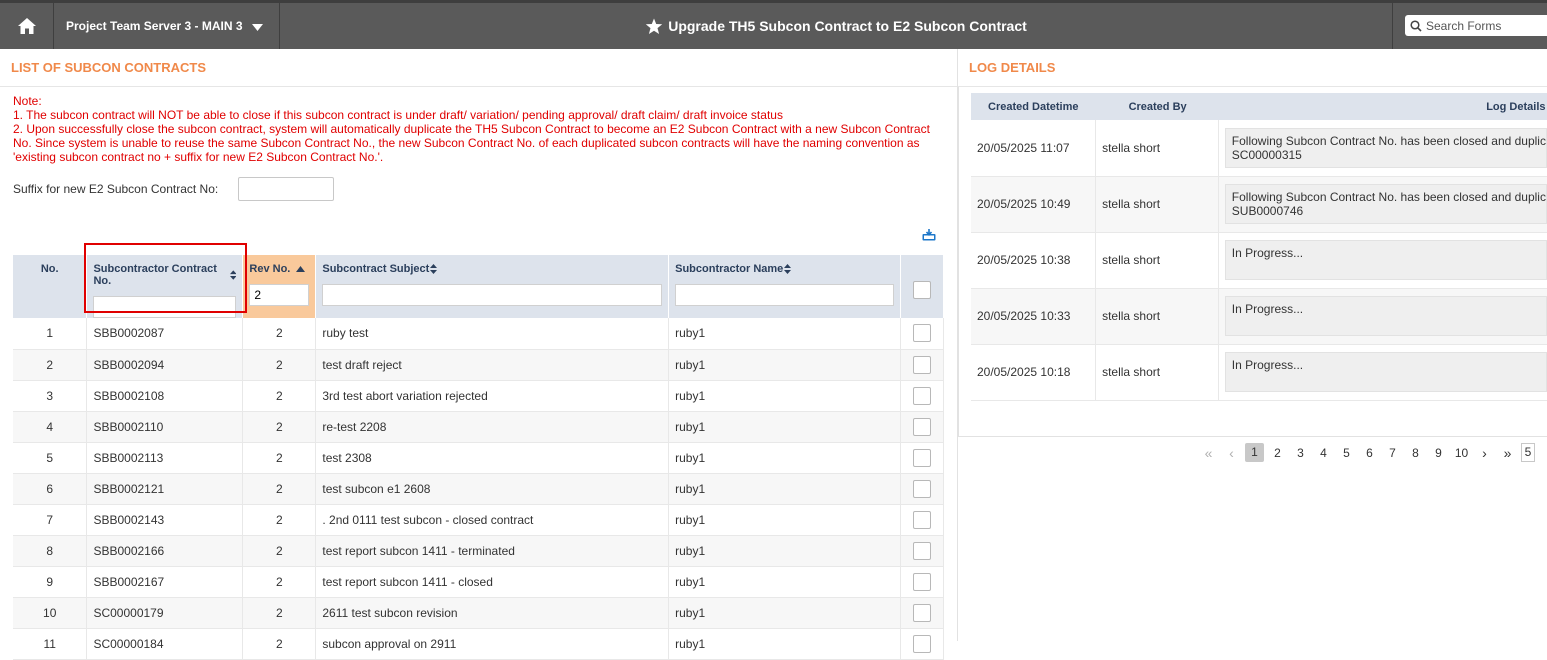  I want to click on page-size-select: 5, so click(1528, 452).